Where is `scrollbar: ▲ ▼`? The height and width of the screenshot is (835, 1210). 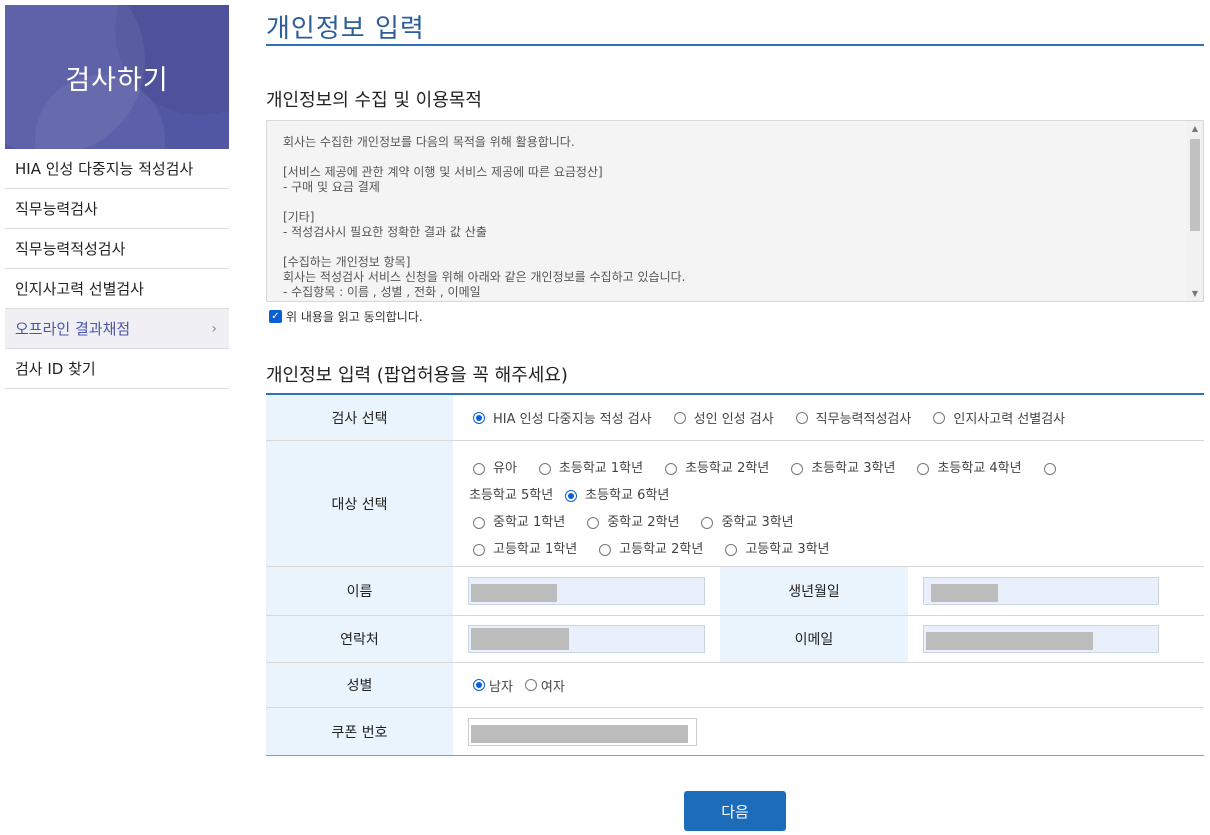 scrollbar: ▲ ▼ is located at coordinates (1195, 211).